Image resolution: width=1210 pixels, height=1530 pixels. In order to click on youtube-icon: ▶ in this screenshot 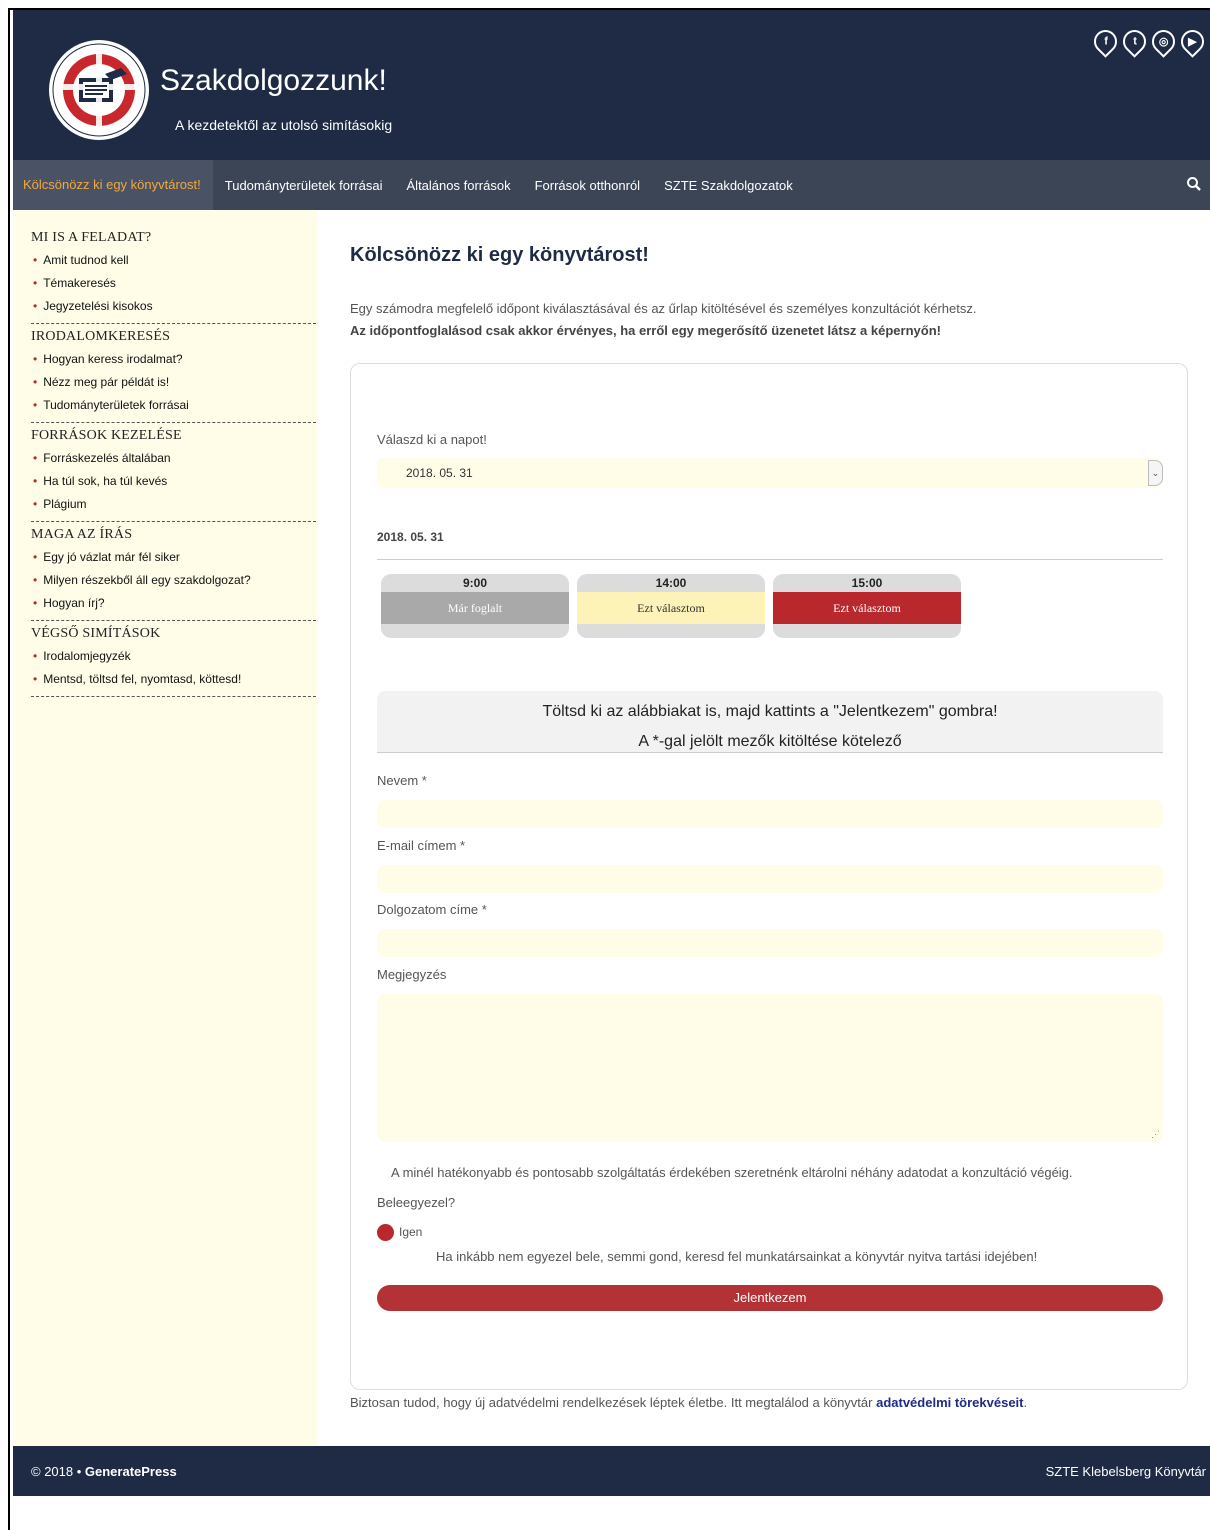, I will do `click(1192, 41)`.